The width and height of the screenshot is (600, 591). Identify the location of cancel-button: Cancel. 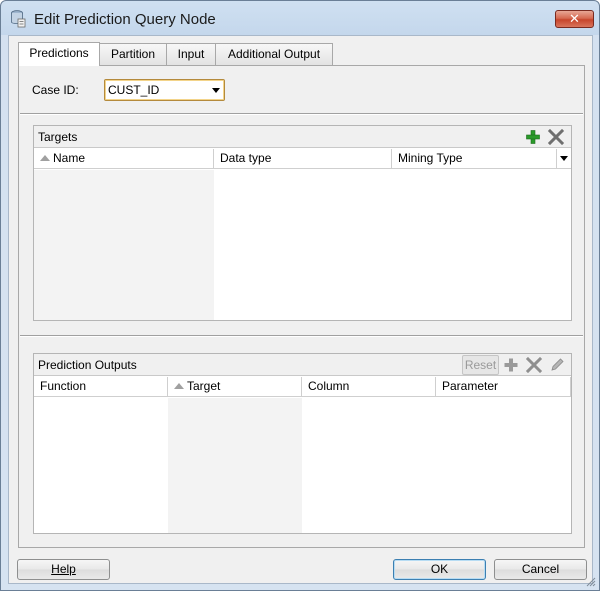
(540, 569).